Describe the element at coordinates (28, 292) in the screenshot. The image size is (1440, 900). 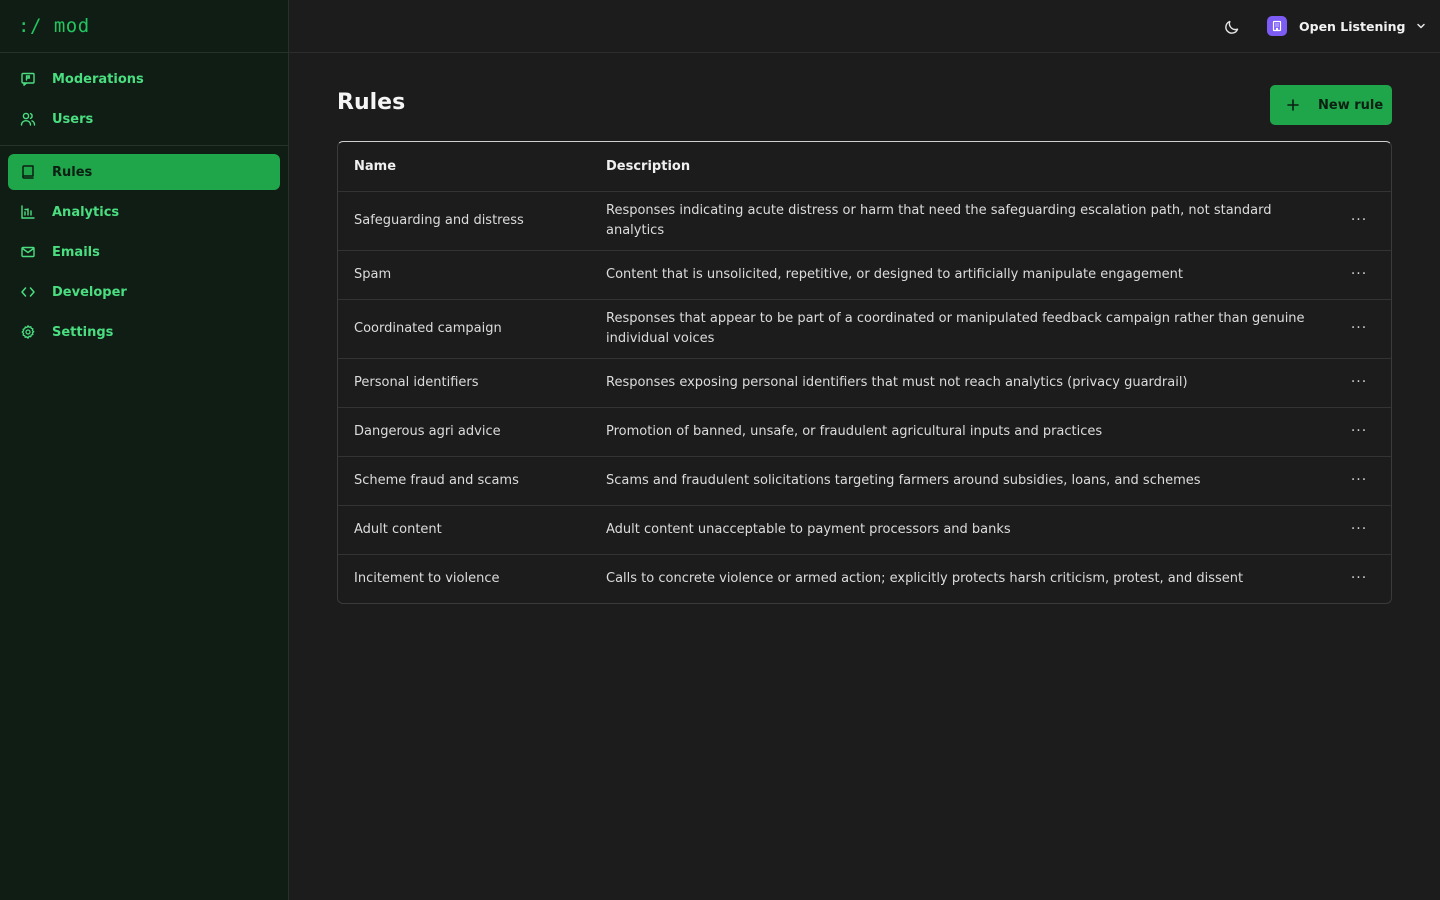
I see `code-icon` at that location.